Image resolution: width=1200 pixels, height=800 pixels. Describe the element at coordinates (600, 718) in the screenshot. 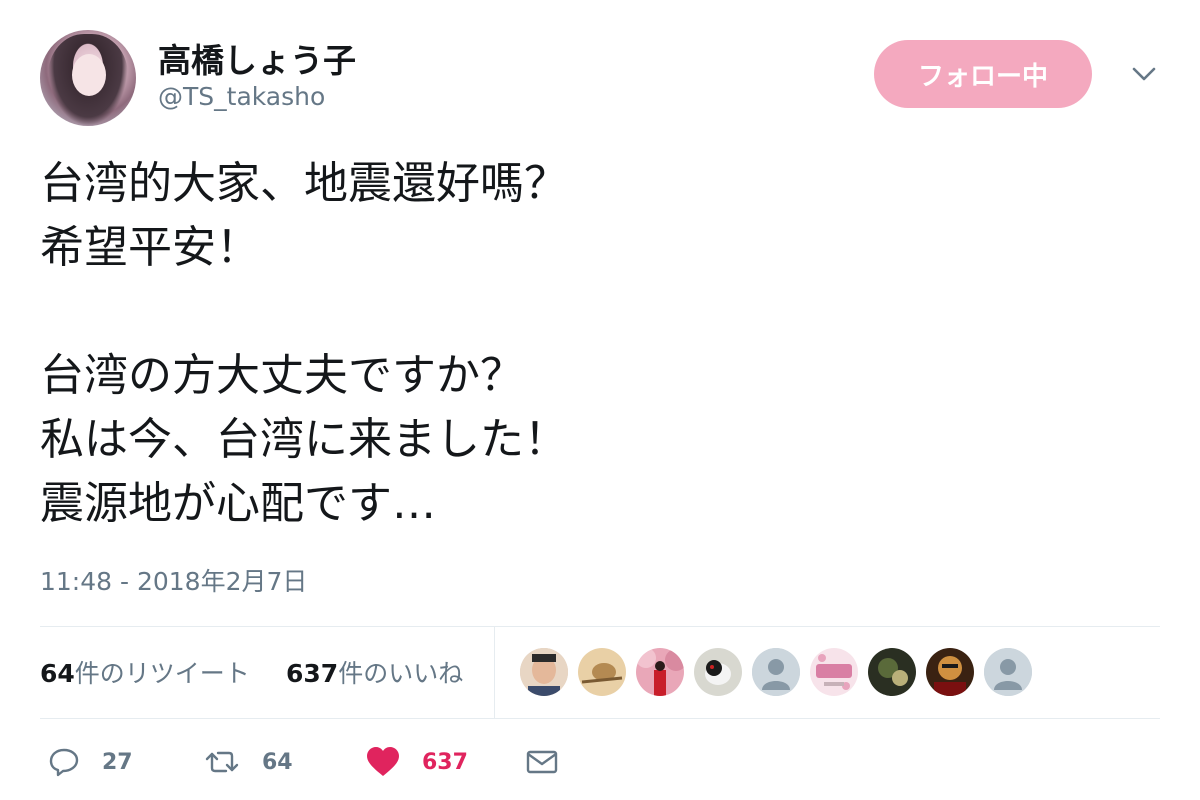

I see `divider` at that location.